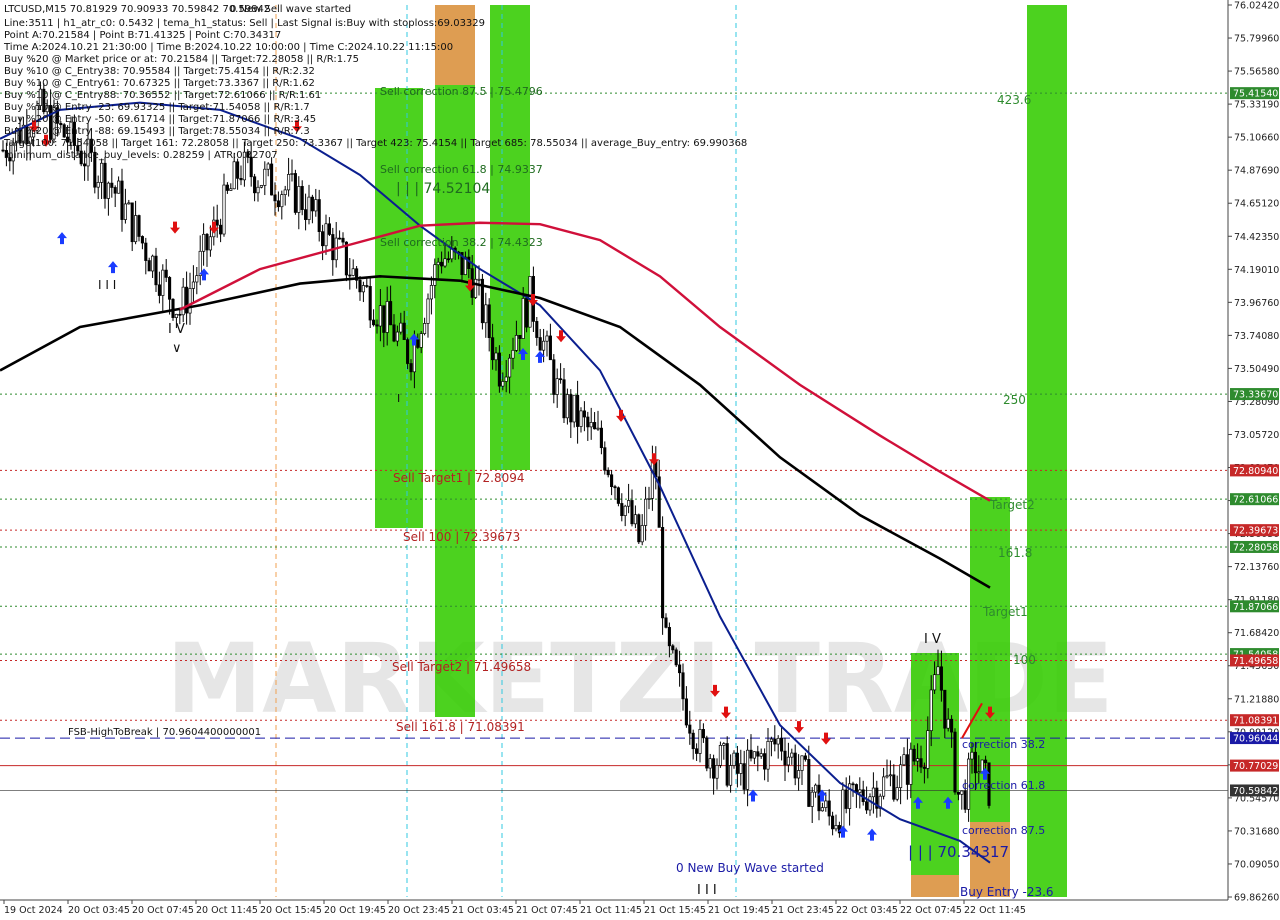 This screenshot has width=1280, height=920. What do you see at coordinates (707, 890) in the screenshot?
I see `wave-label: I I I` at bounding box center [707, 890].